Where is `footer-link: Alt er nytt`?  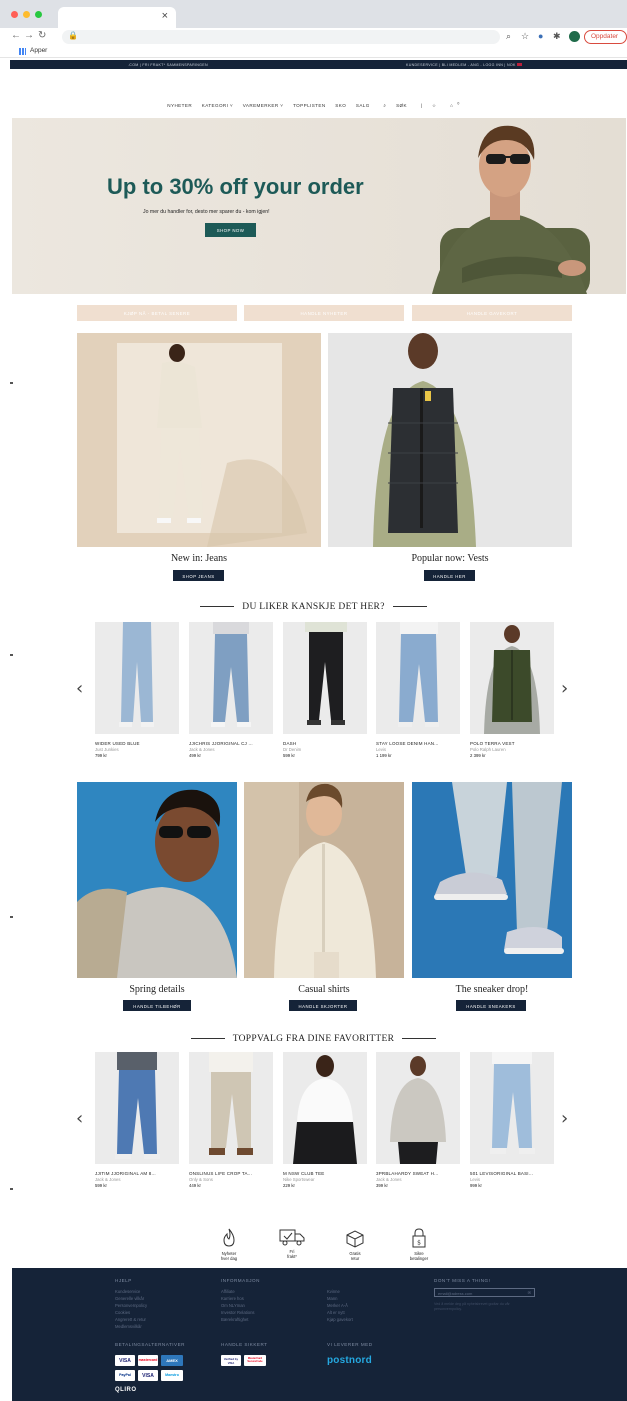
footer-link: Alt er nytt is located at coordinates (340, 1312).